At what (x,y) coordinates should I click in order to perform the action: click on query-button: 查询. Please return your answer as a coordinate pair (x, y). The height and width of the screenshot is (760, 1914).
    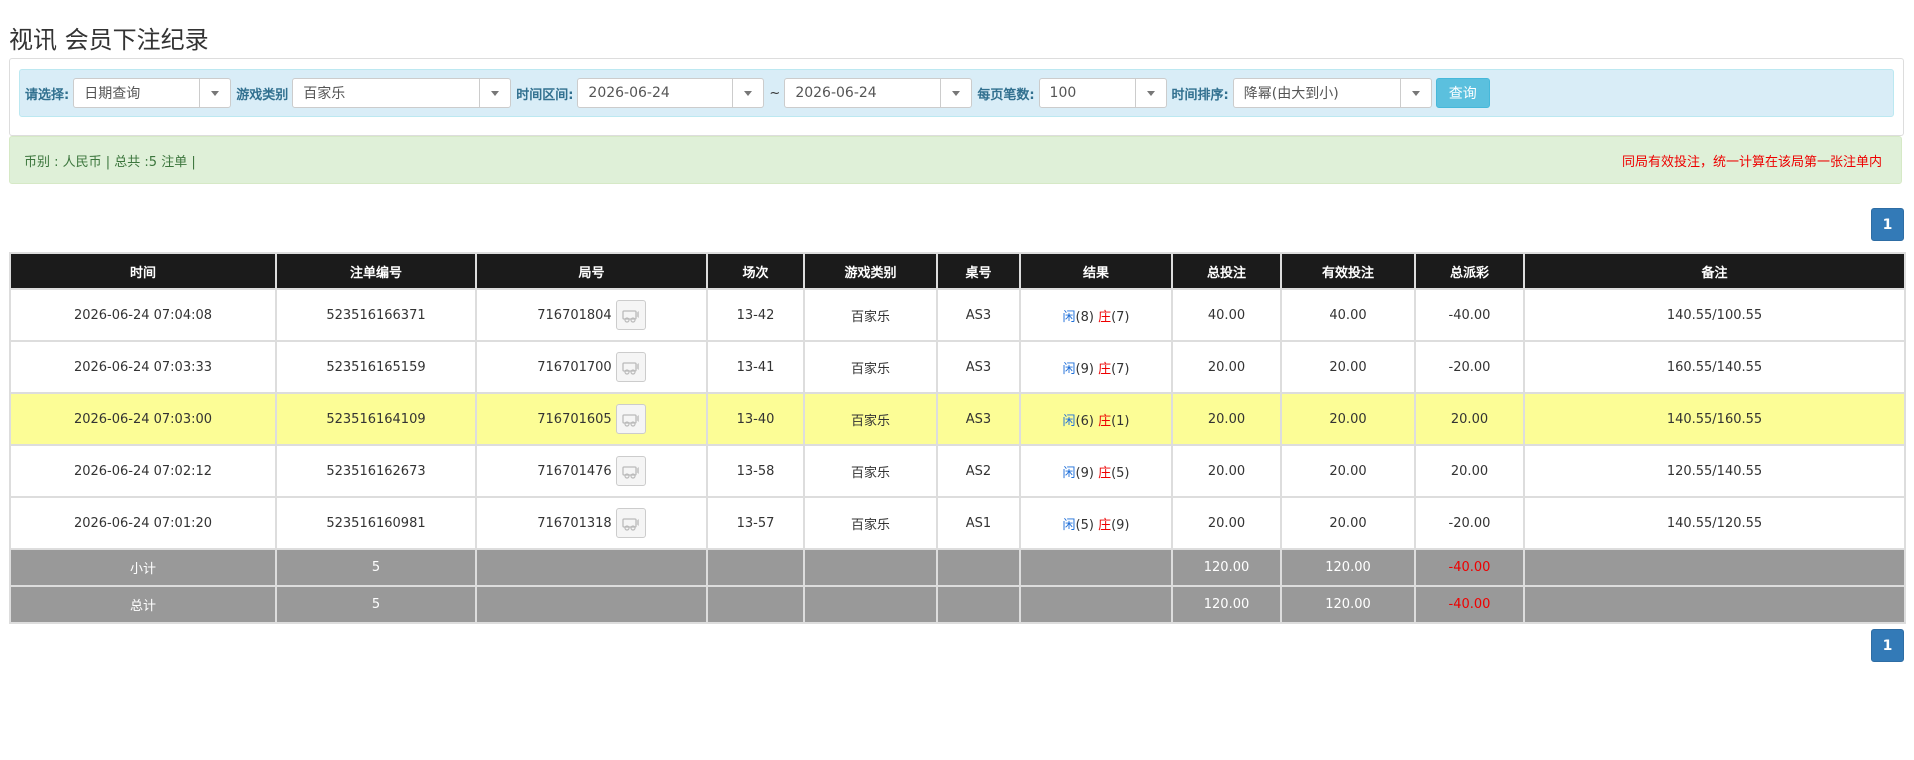
    Looking at the image, I should click on (1462, 93).